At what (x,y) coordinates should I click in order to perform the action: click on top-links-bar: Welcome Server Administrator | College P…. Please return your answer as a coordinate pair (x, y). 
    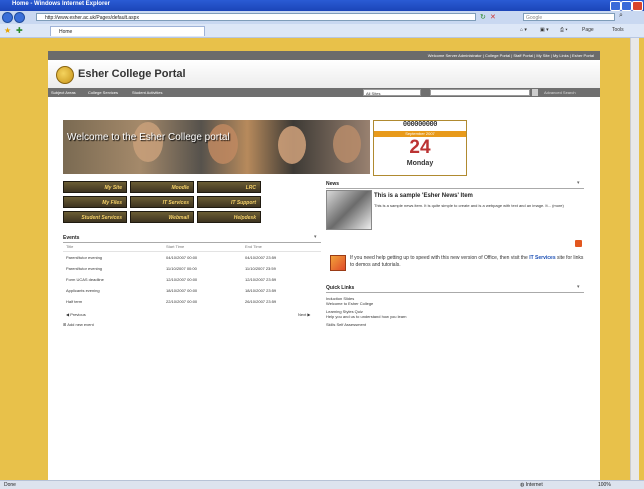
    Looking at the image, I should click on (324, 55).